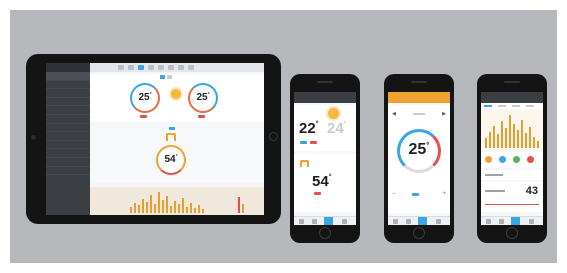  Describe the element at coordinates (516, 159) in the screenshot. I see `eco-icon` at that location.